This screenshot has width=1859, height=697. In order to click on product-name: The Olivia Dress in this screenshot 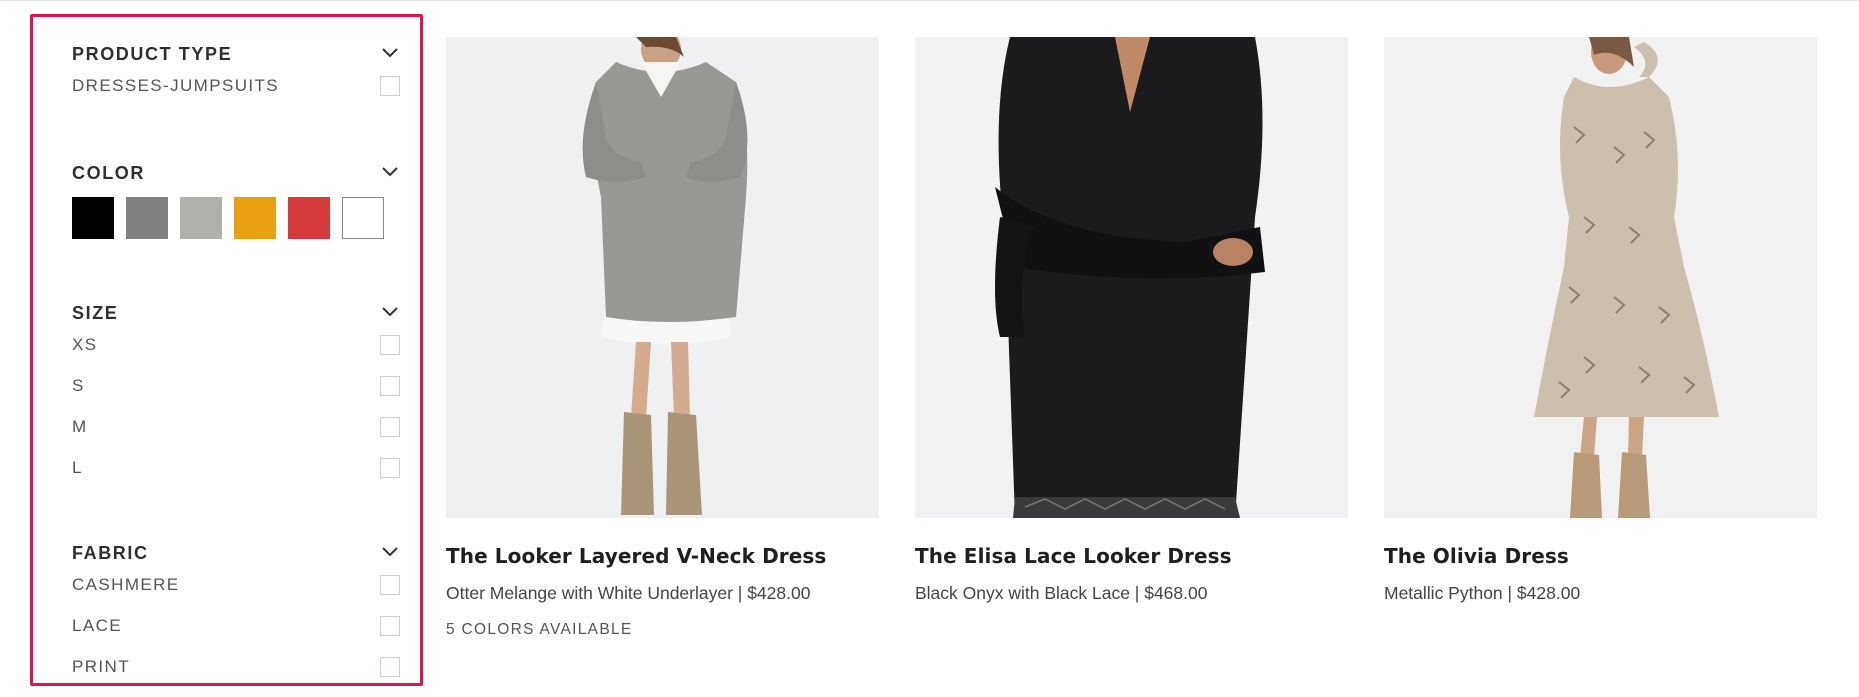, I will do `click(1600, 556)`.